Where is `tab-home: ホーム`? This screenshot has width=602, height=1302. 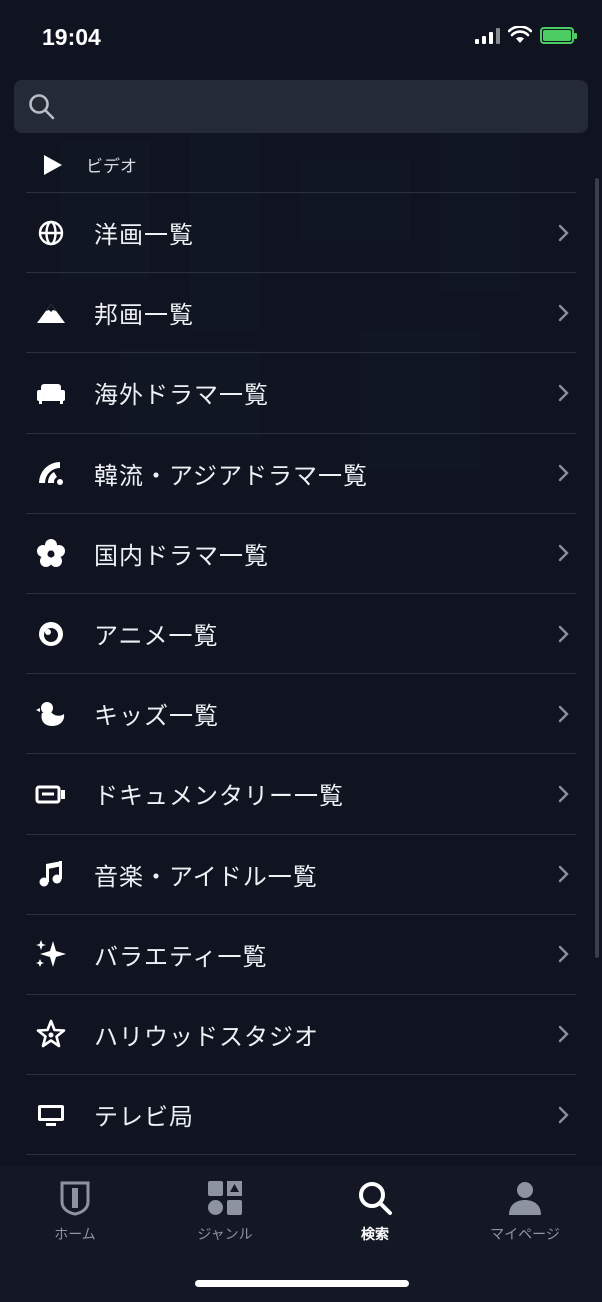
tab-home: ホーム is located at coordinates (75, 1212).